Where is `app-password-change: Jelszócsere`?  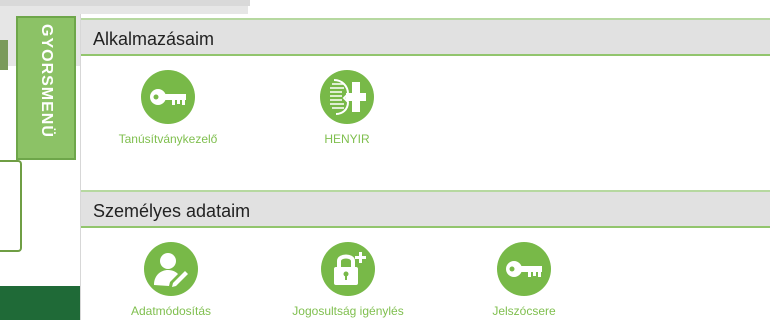
app-password-change: Jelszócsere is located at coordinates (524, 280).